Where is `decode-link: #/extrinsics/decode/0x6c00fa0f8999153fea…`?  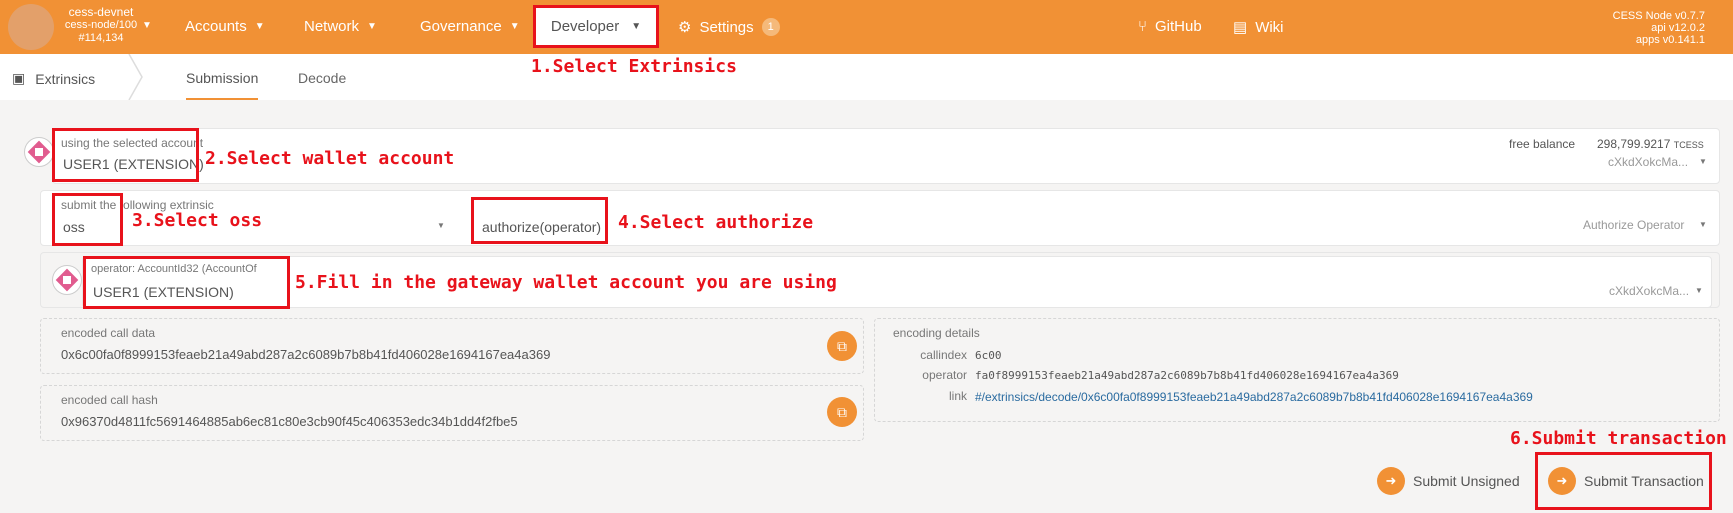
decode-link: #/extrinsics/decode/0x6c00fa0f8999153fea… is located at coordinates (1254, 397).